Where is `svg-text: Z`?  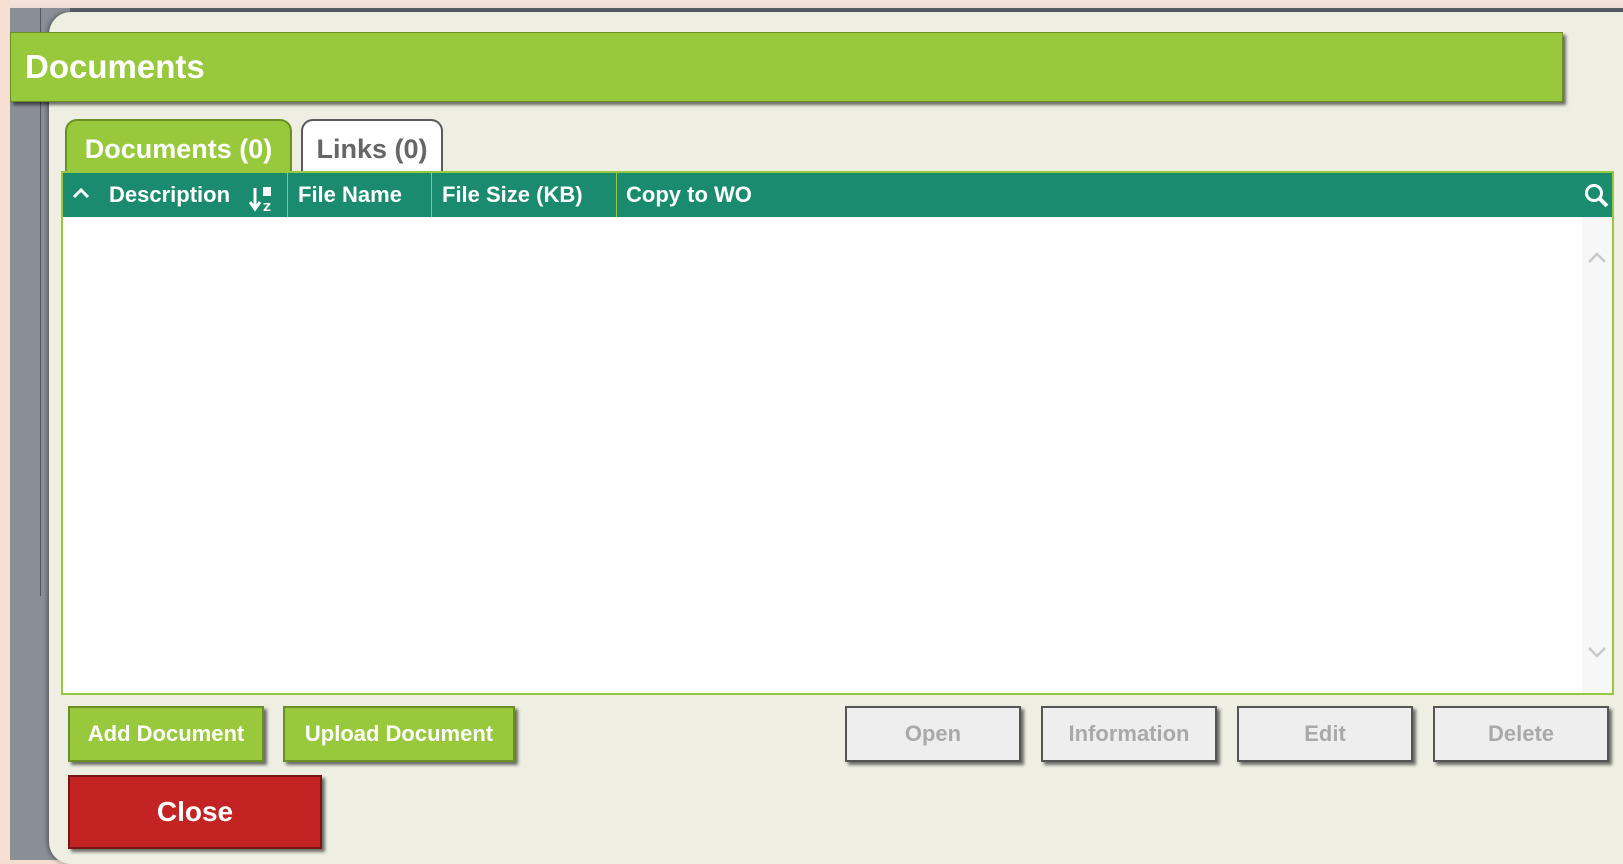
svg-text: Z is located at coordinates (267, 206).